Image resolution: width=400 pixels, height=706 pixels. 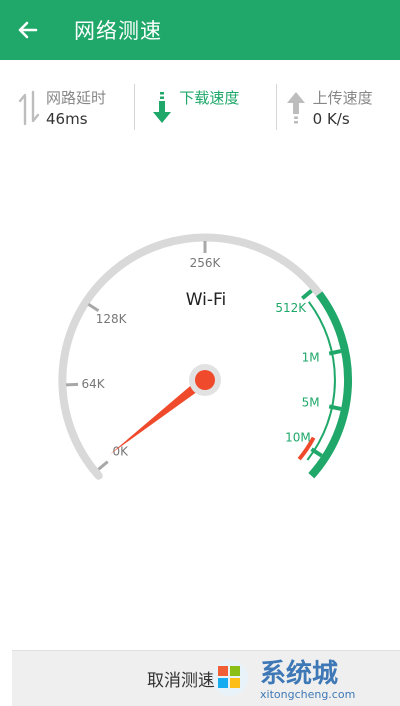 I want to click on gauge-arc-green, so click(x=330, y=385).